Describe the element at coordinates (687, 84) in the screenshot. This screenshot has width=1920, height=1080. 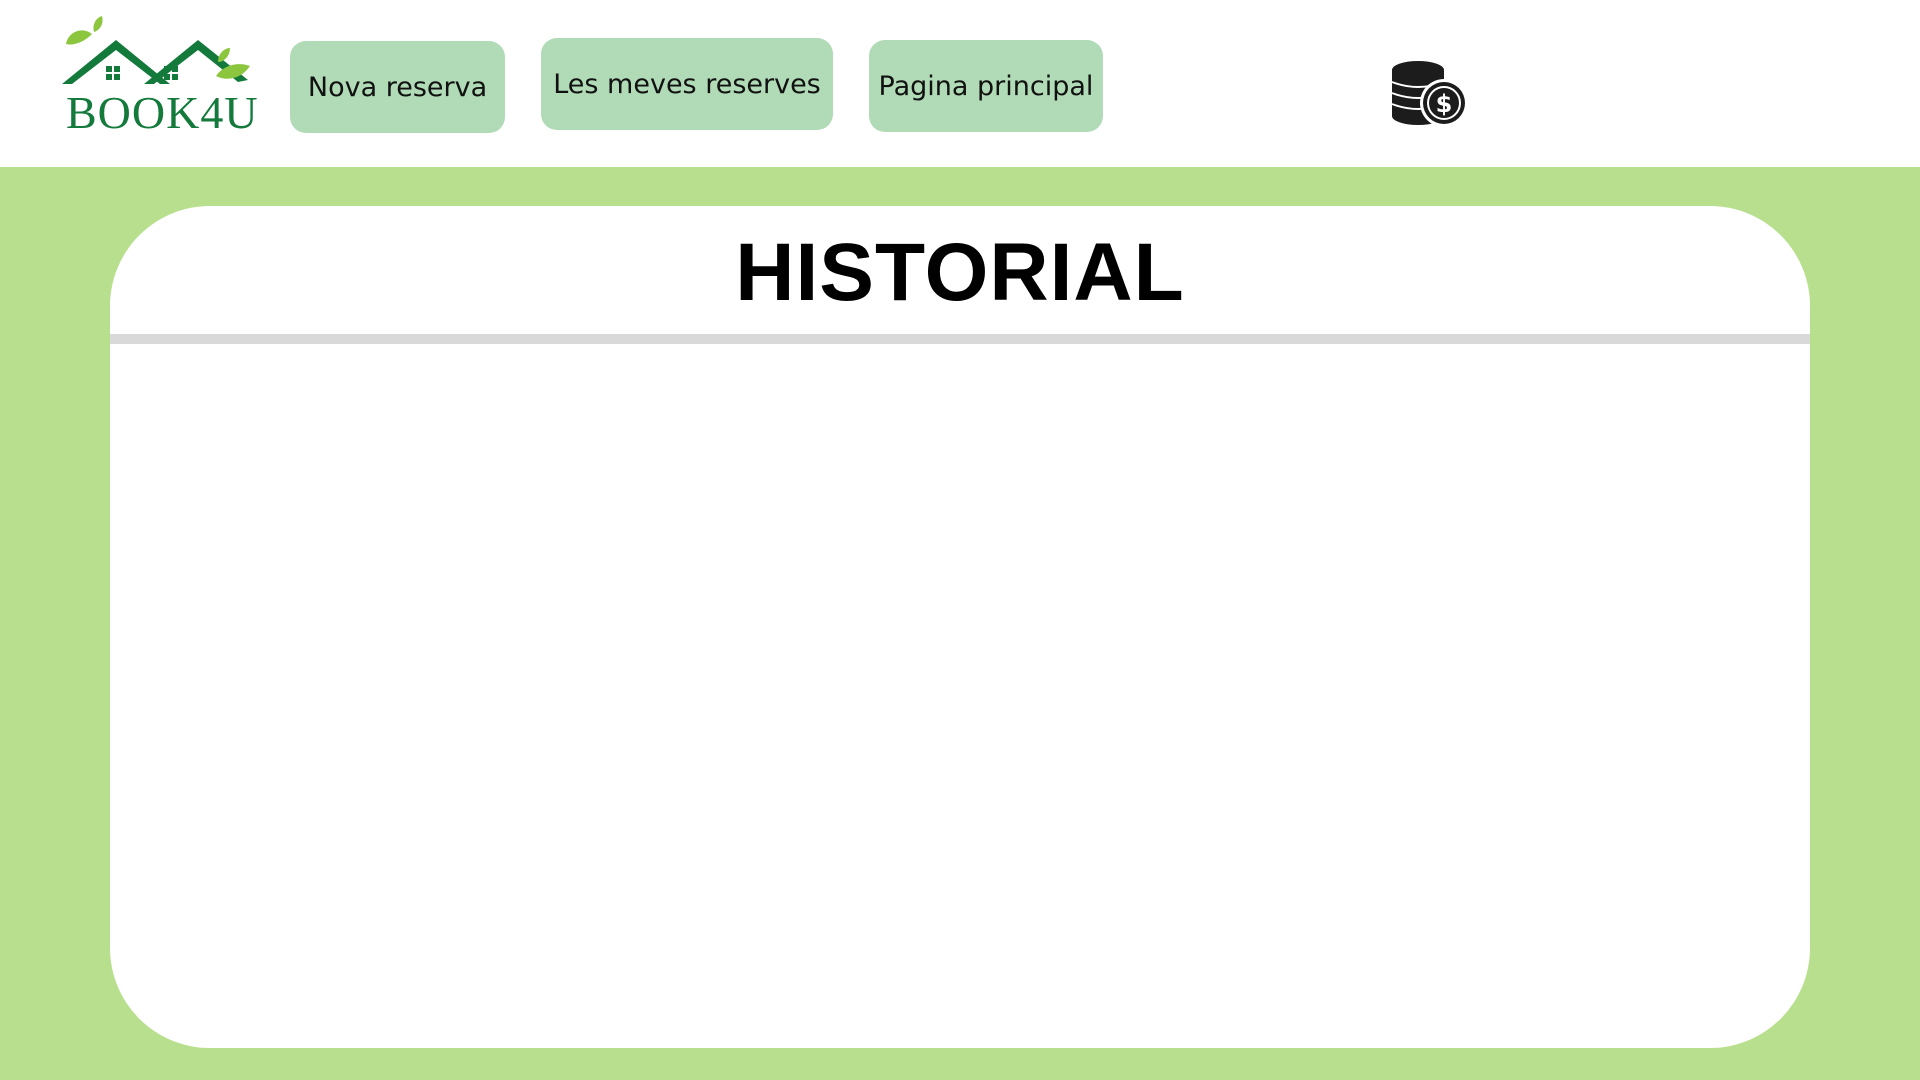
I see `les-meves-reserves-button: Les meves reserves` at that location.